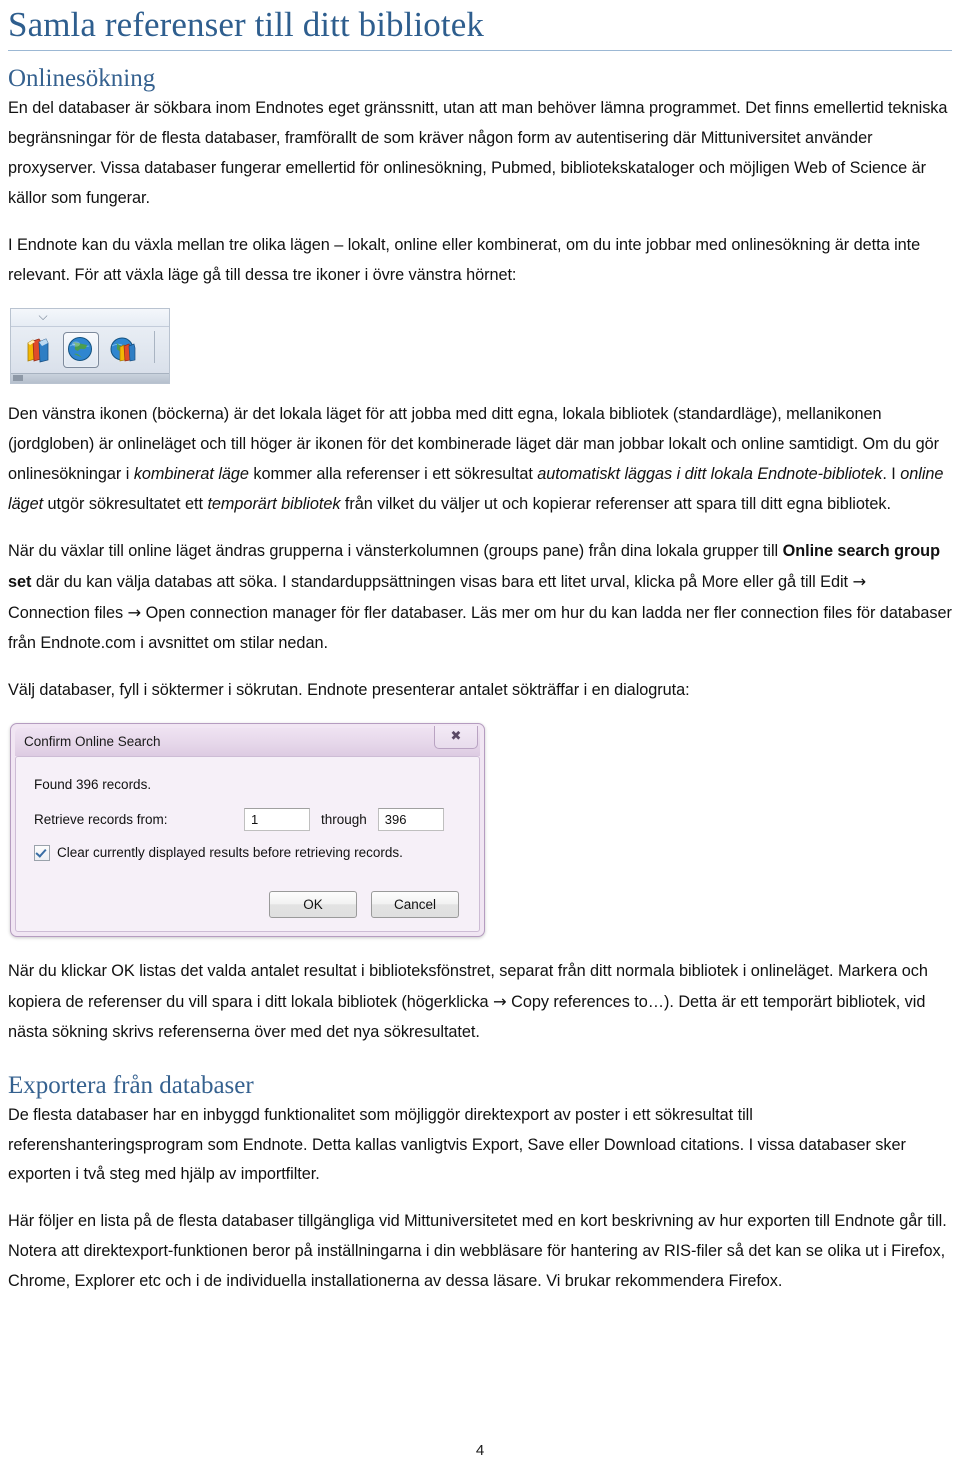 The image size is (960, 1479). What do you see at coordinates (277, 819) in the screenshot?
I see `range-from-input: 1` at bounding box center [277, 819].